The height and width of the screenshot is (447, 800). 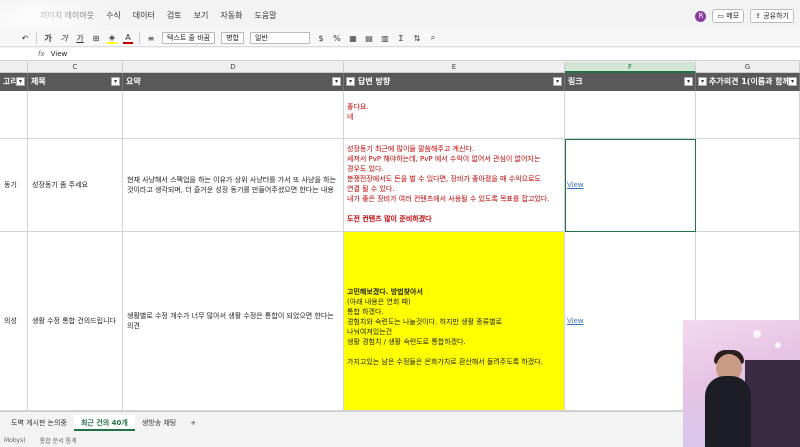 I want to click on header-title-label: 제목, so click(x=38, y=81).